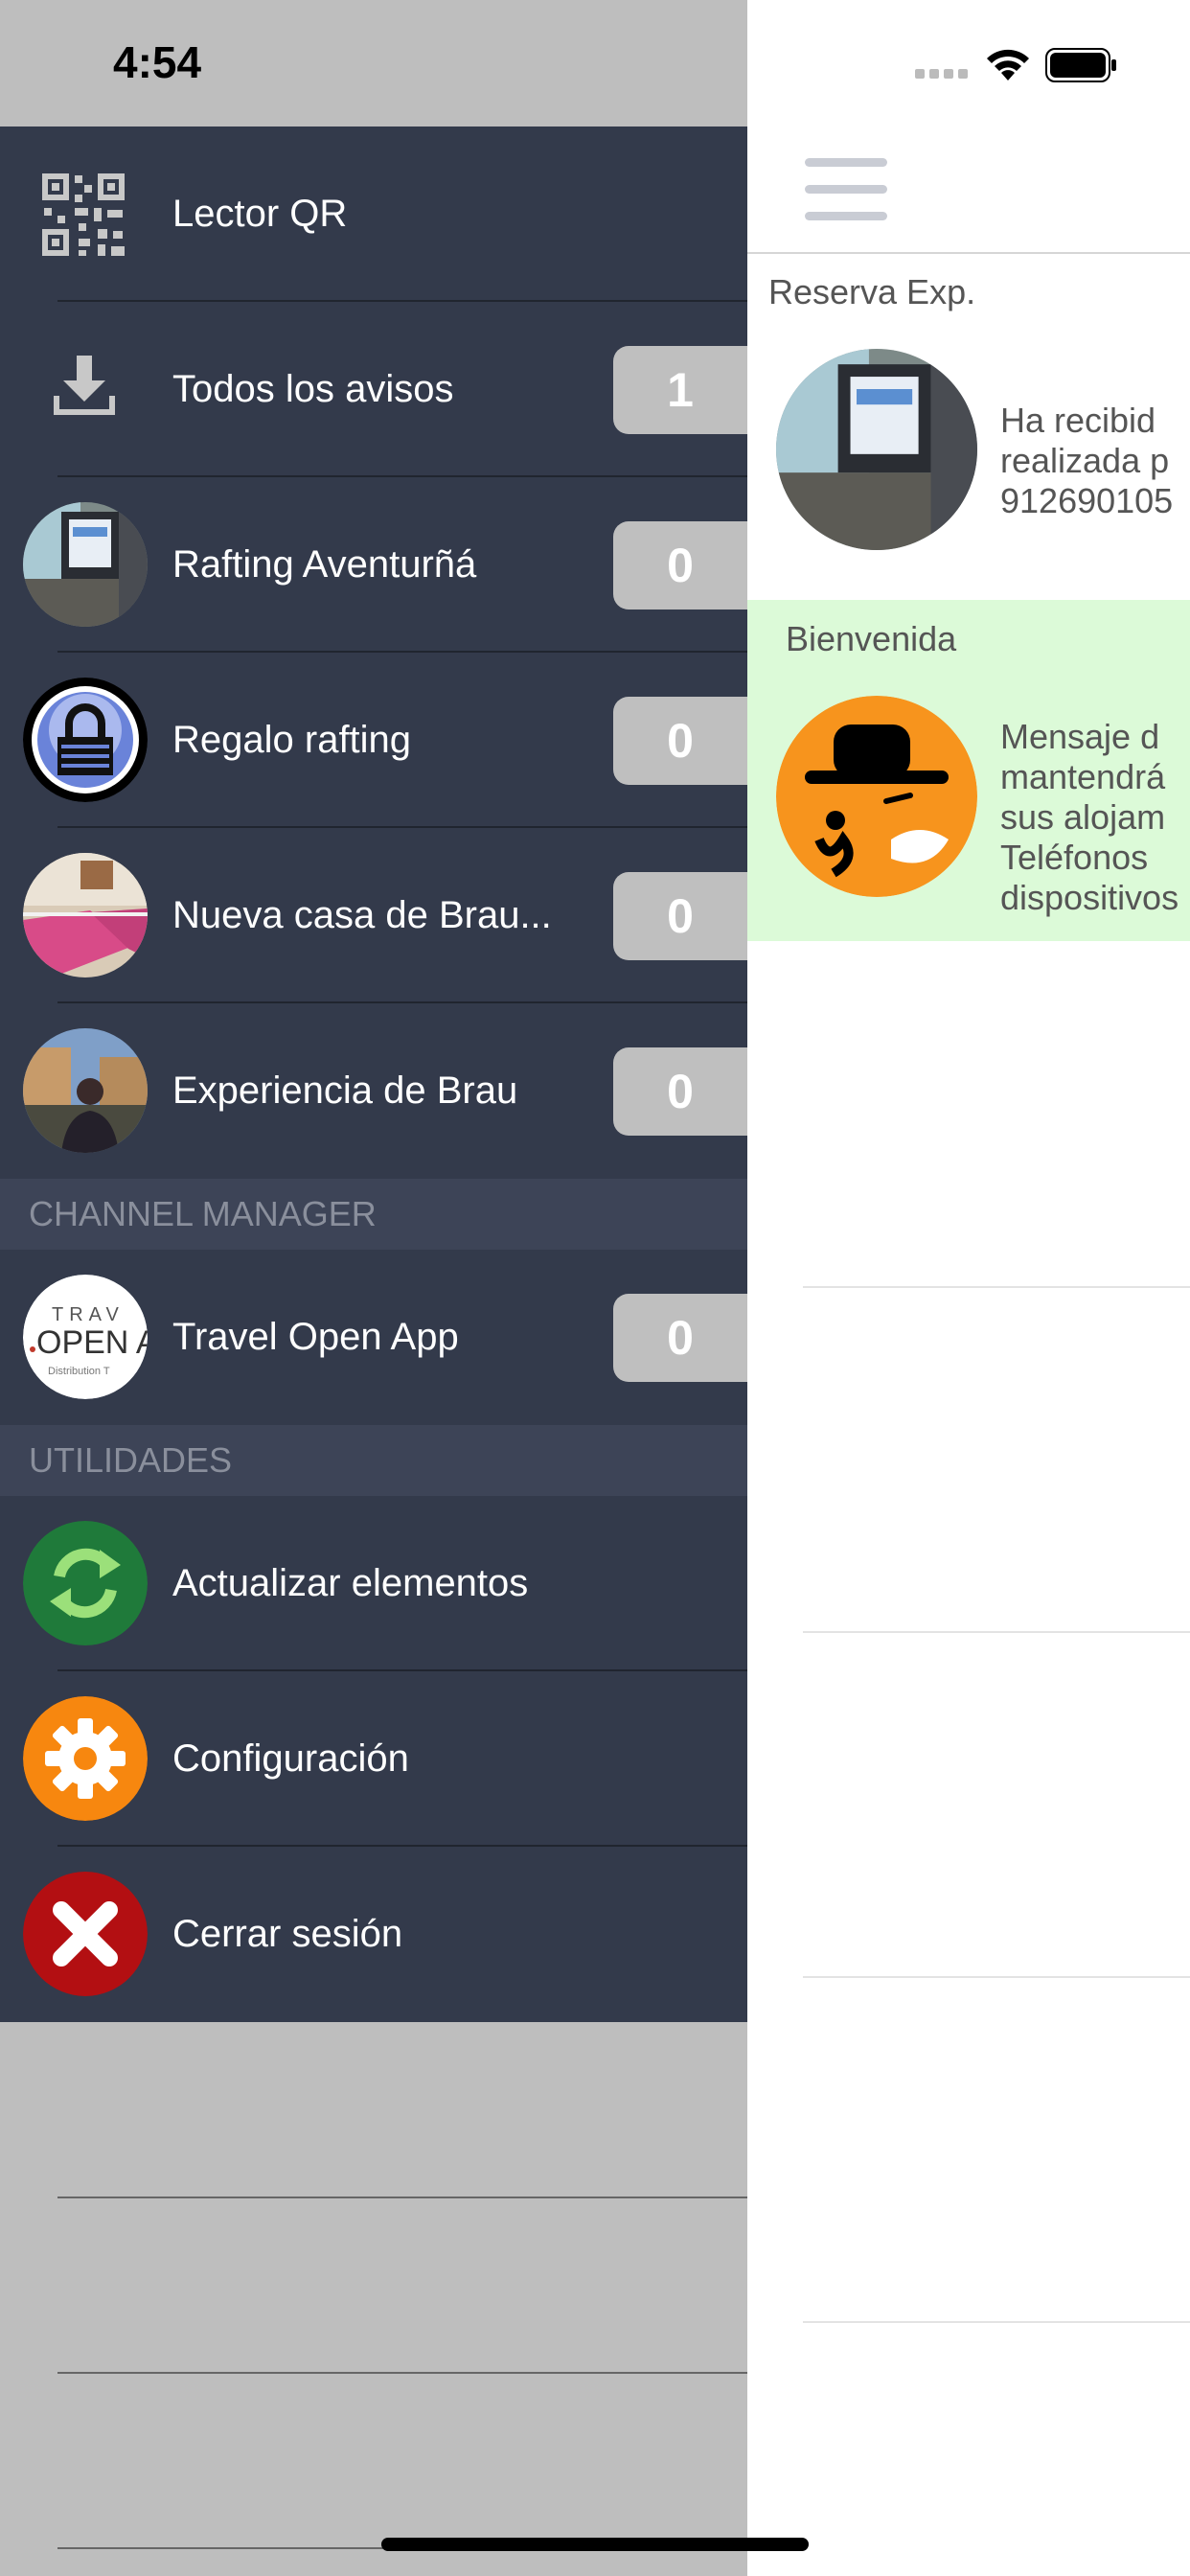 This screenshot has width=1190, height=2576. Describe the element at coordinates (1083, 776) in the screenshot. I see `notification-text-line: mantendrá` at that location.